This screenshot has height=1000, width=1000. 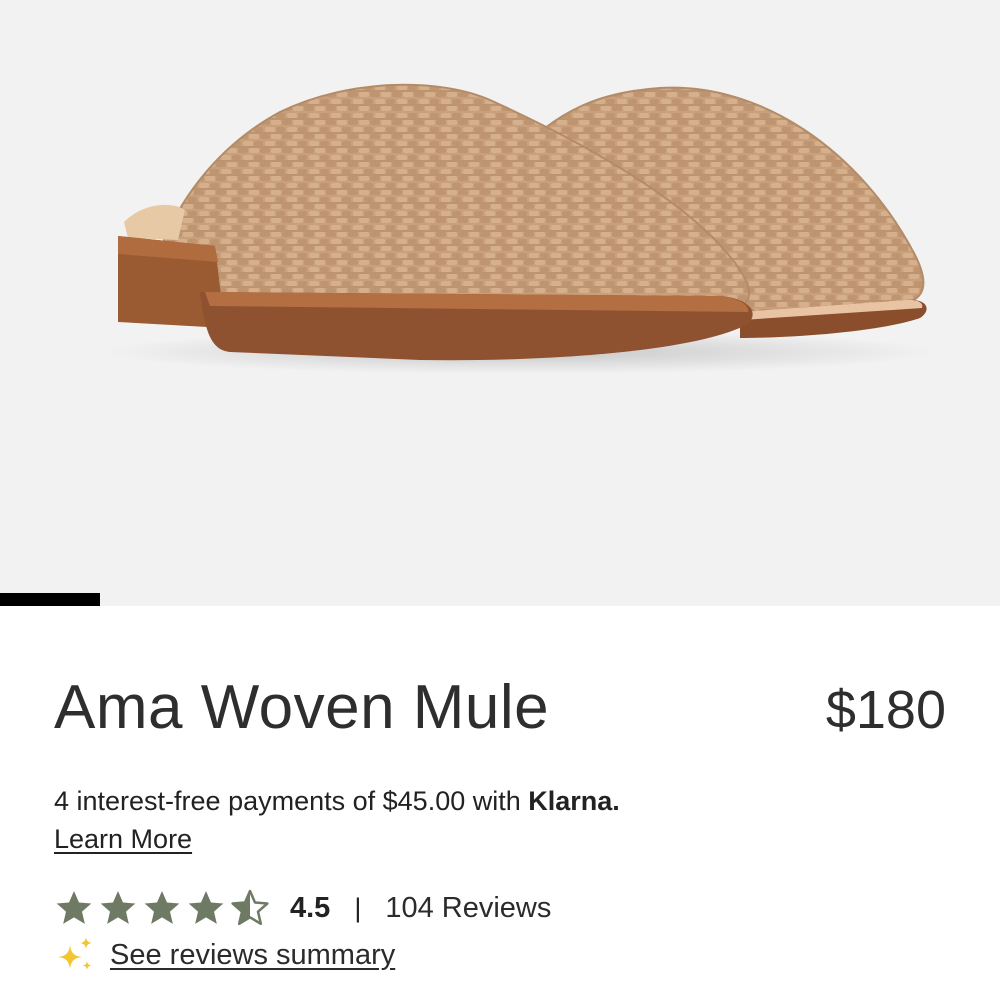 What do you see at coordinates (468, 908) in the screenshot?
I see `review-count-link: 104 Reviews` at bounding box center [468, 908].